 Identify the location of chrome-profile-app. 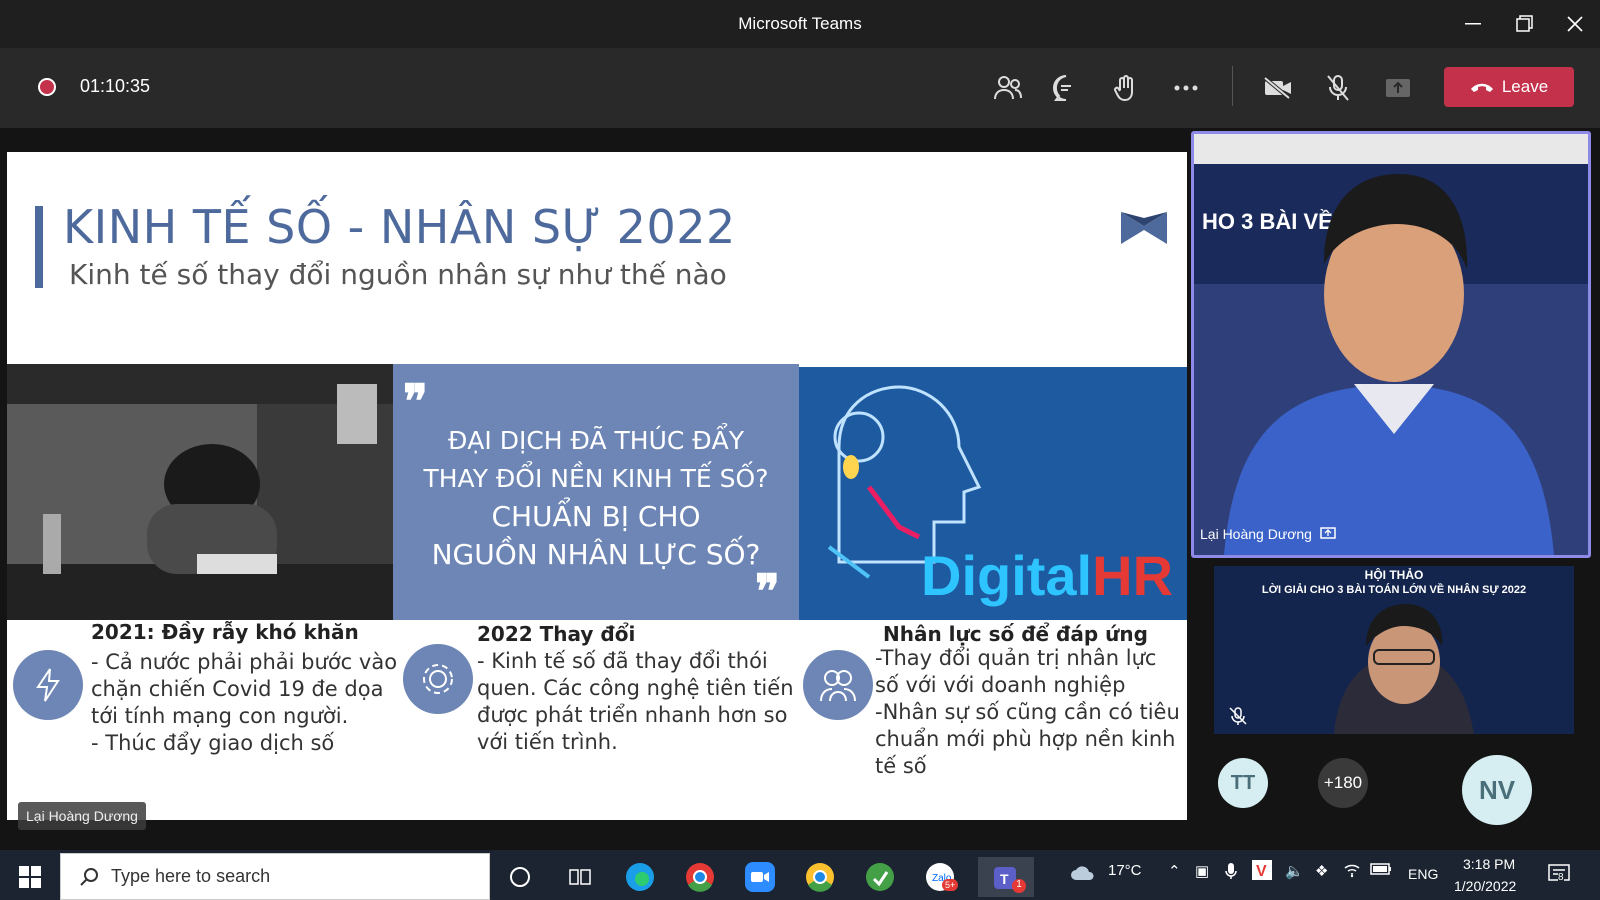
(820, 877).